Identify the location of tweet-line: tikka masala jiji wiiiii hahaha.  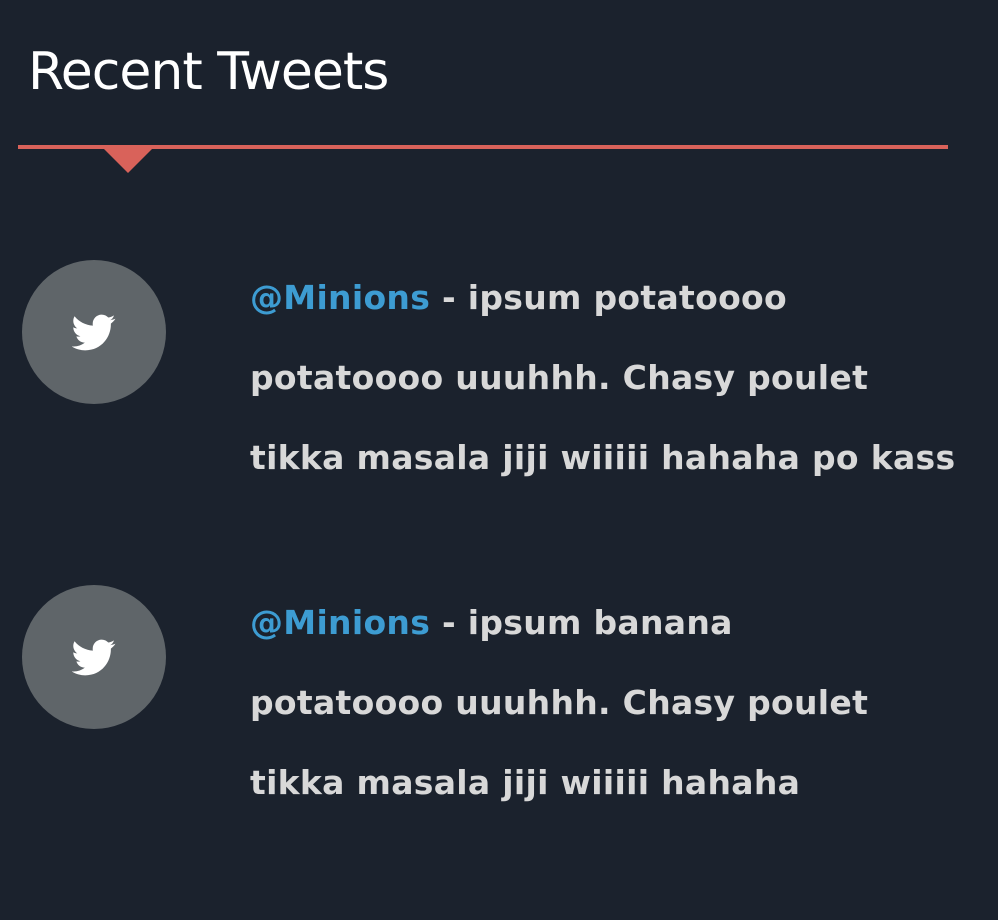
(525, 782).